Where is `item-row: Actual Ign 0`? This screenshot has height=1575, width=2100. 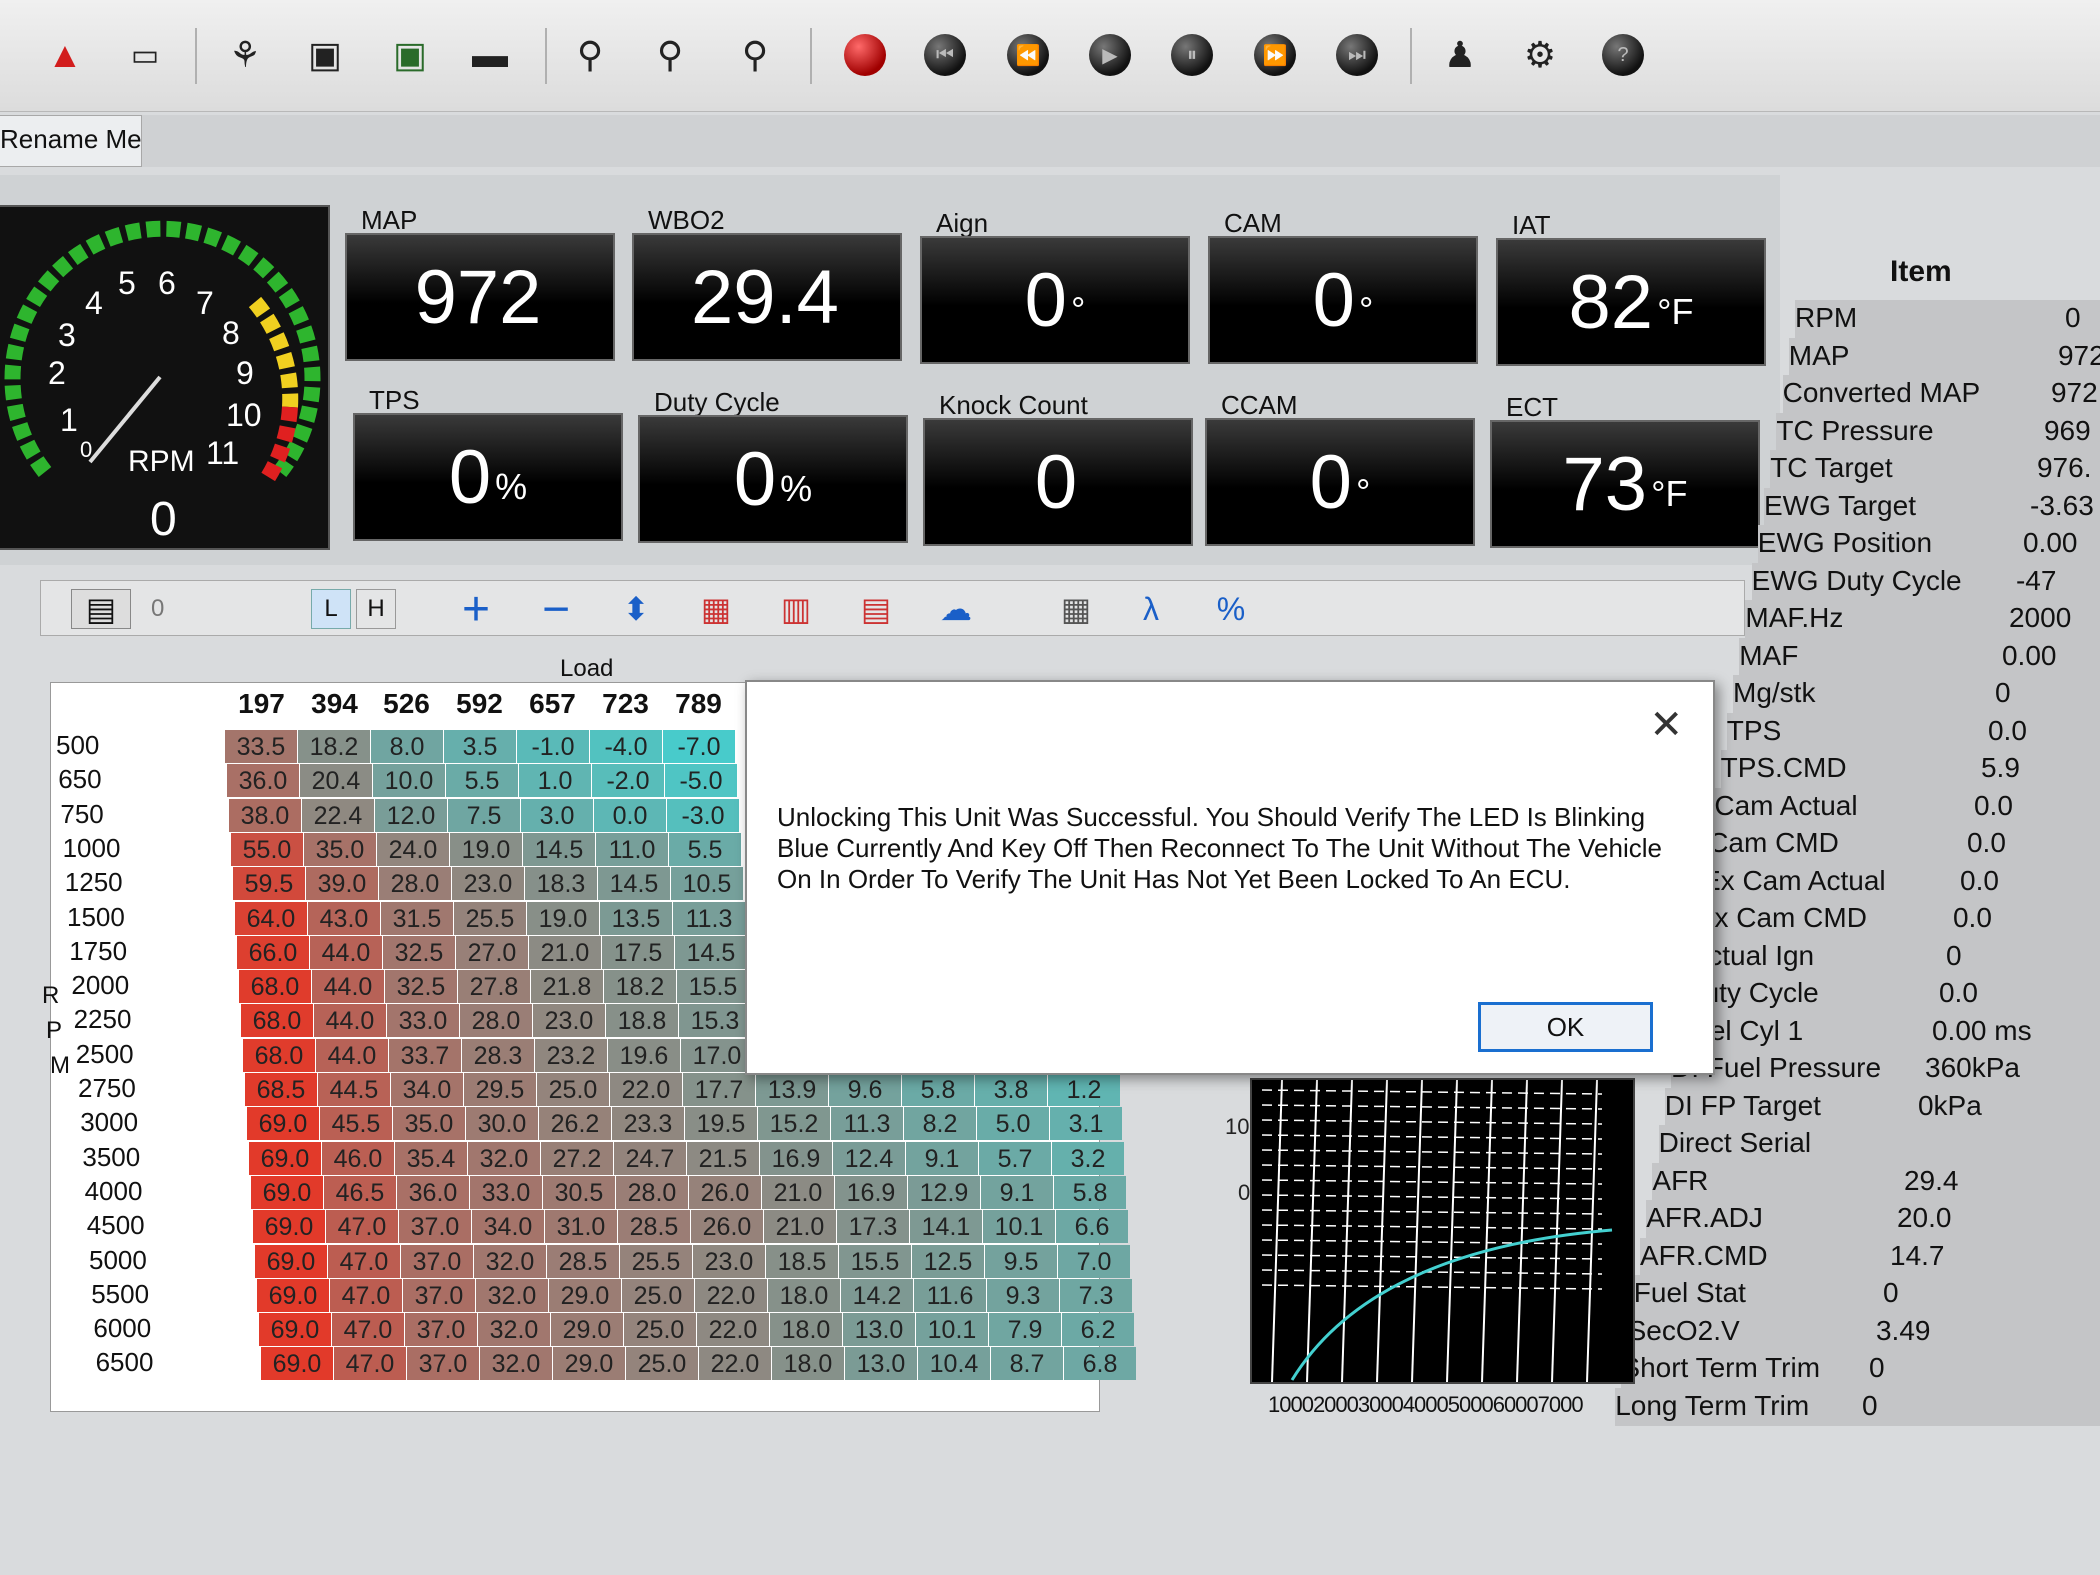
item-row: Actual Ign 0 is located at coordinates (1894, 956).